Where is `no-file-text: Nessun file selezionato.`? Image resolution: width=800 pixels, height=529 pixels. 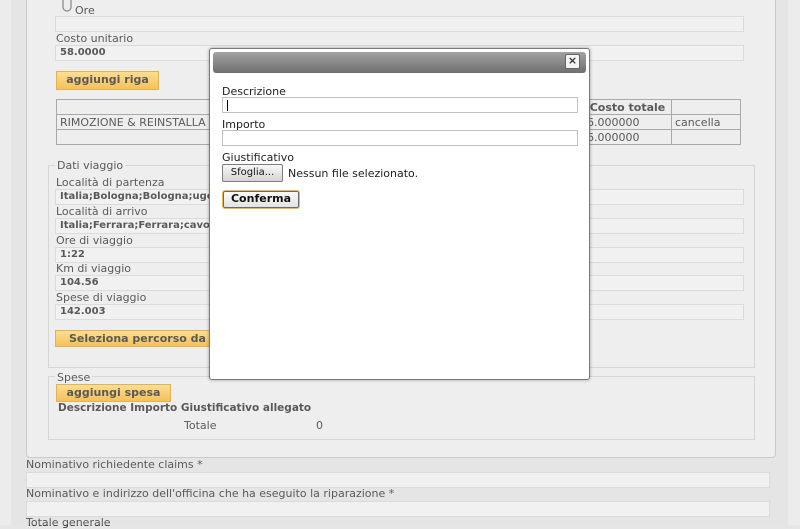
no-file-text: Nessun file selezionato. is located at coordinates (353, 173).